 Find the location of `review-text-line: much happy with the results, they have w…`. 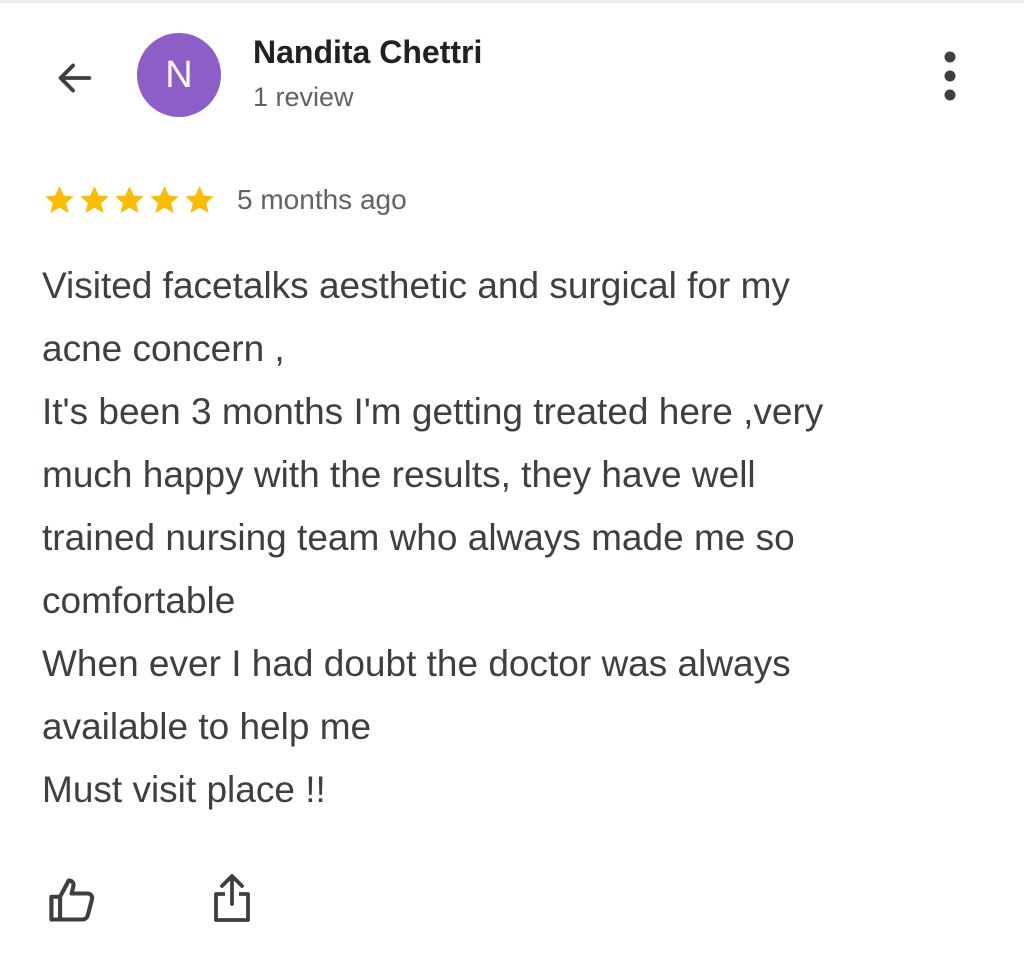

review-text-line: much happy with the results, they have w… is located at coordinates (399, 474).